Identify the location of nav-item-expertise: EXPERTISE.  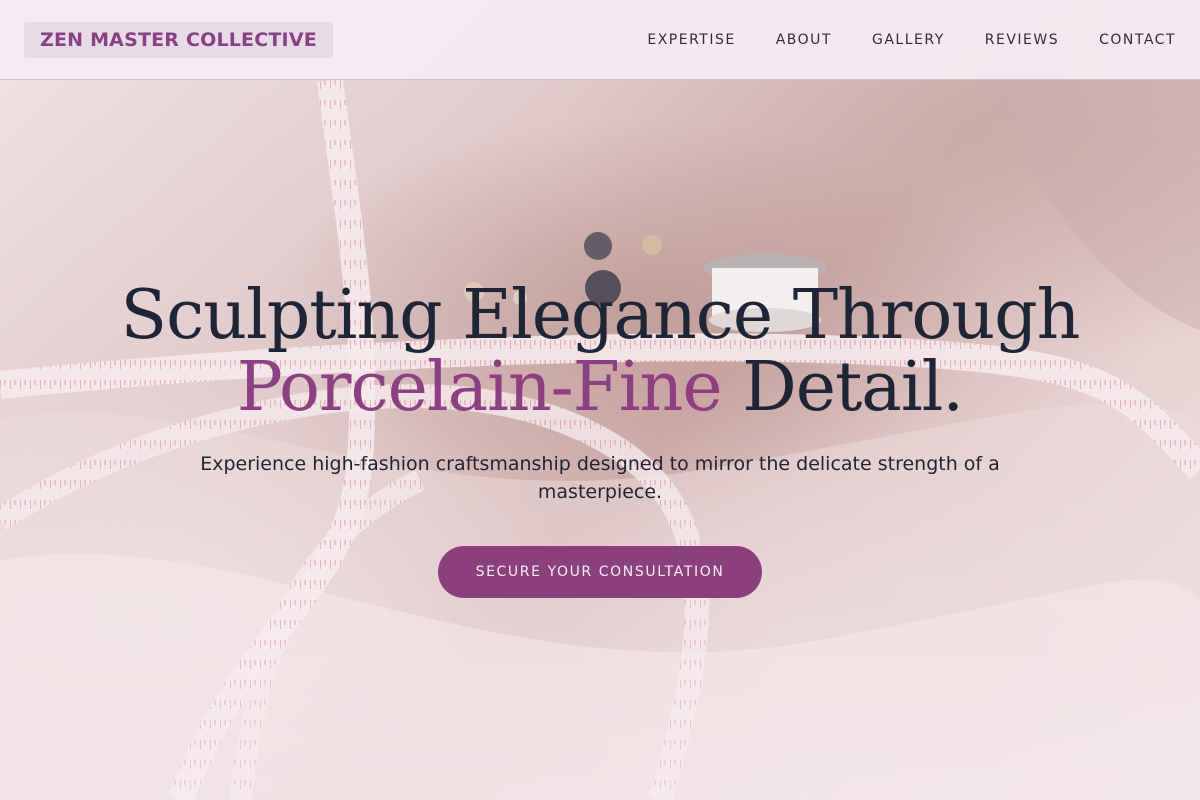
(691, 40).